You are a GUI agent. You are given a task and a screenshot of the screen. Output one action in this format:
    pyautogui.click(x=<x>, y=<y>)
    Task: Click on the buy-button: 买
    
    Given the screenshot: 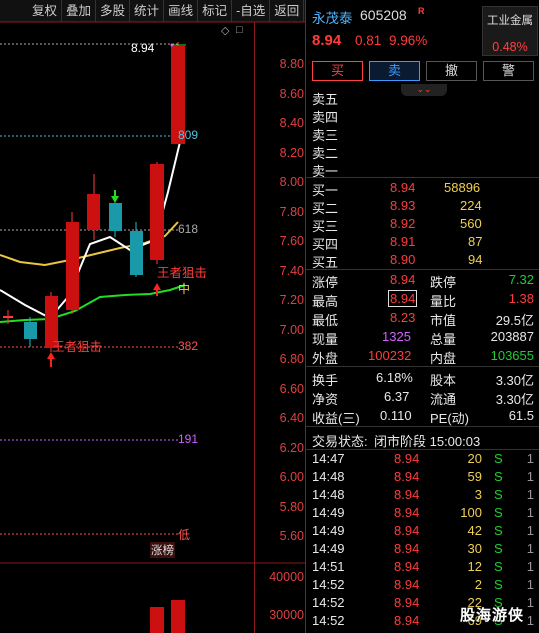 What is the action you would take?
    pyautogui.click(x=337, y=71)
    